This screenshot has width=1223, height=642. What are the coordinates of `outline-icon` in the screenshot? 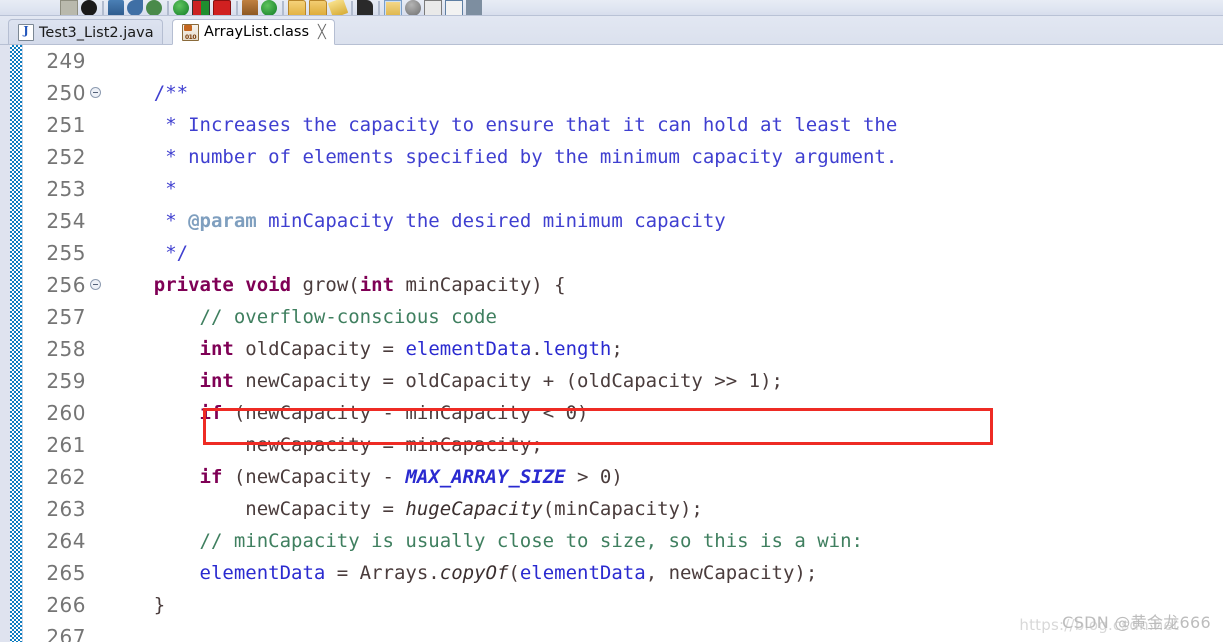 It's located at (454, 7).